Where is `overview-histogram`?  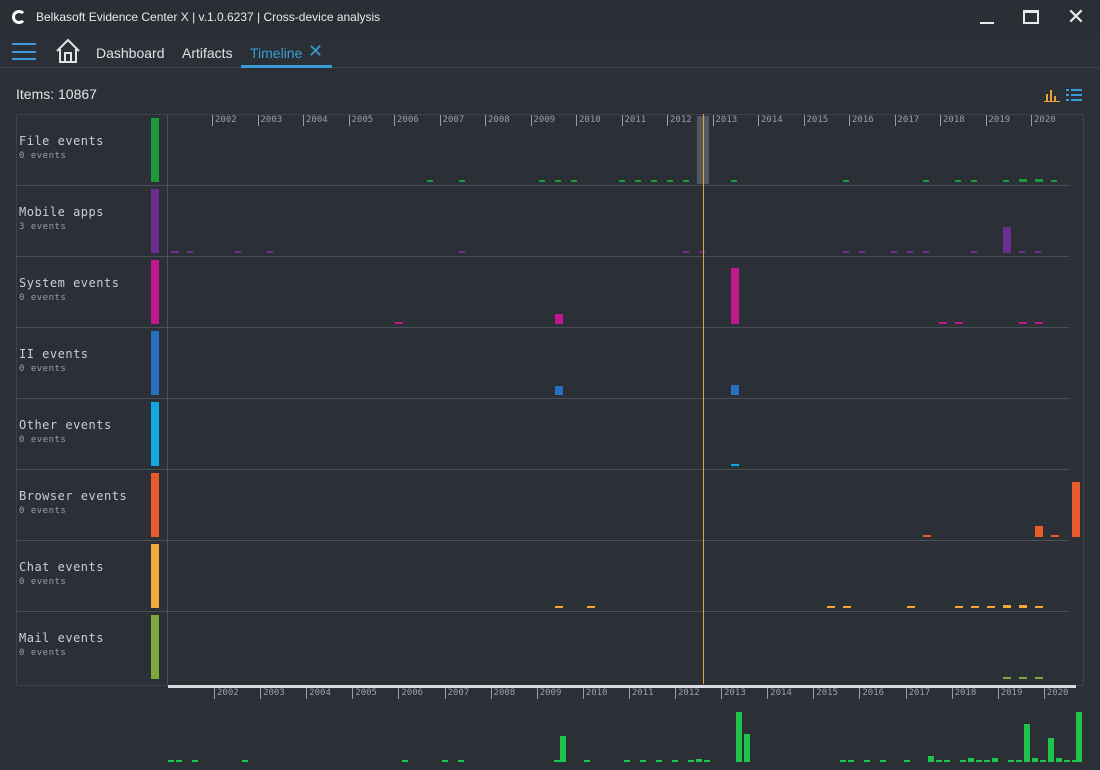 overview-histogram is located at coordinates (626, 731).